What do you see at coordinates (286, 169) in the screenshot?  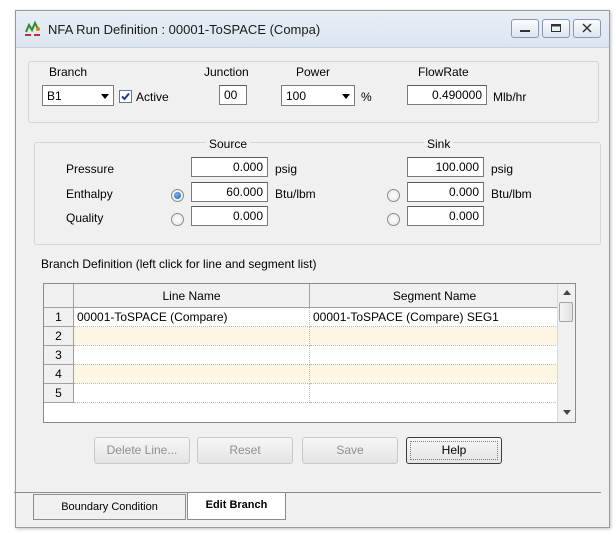 I see `source-pressure-unit: psig` at bounding box center [286, 169].